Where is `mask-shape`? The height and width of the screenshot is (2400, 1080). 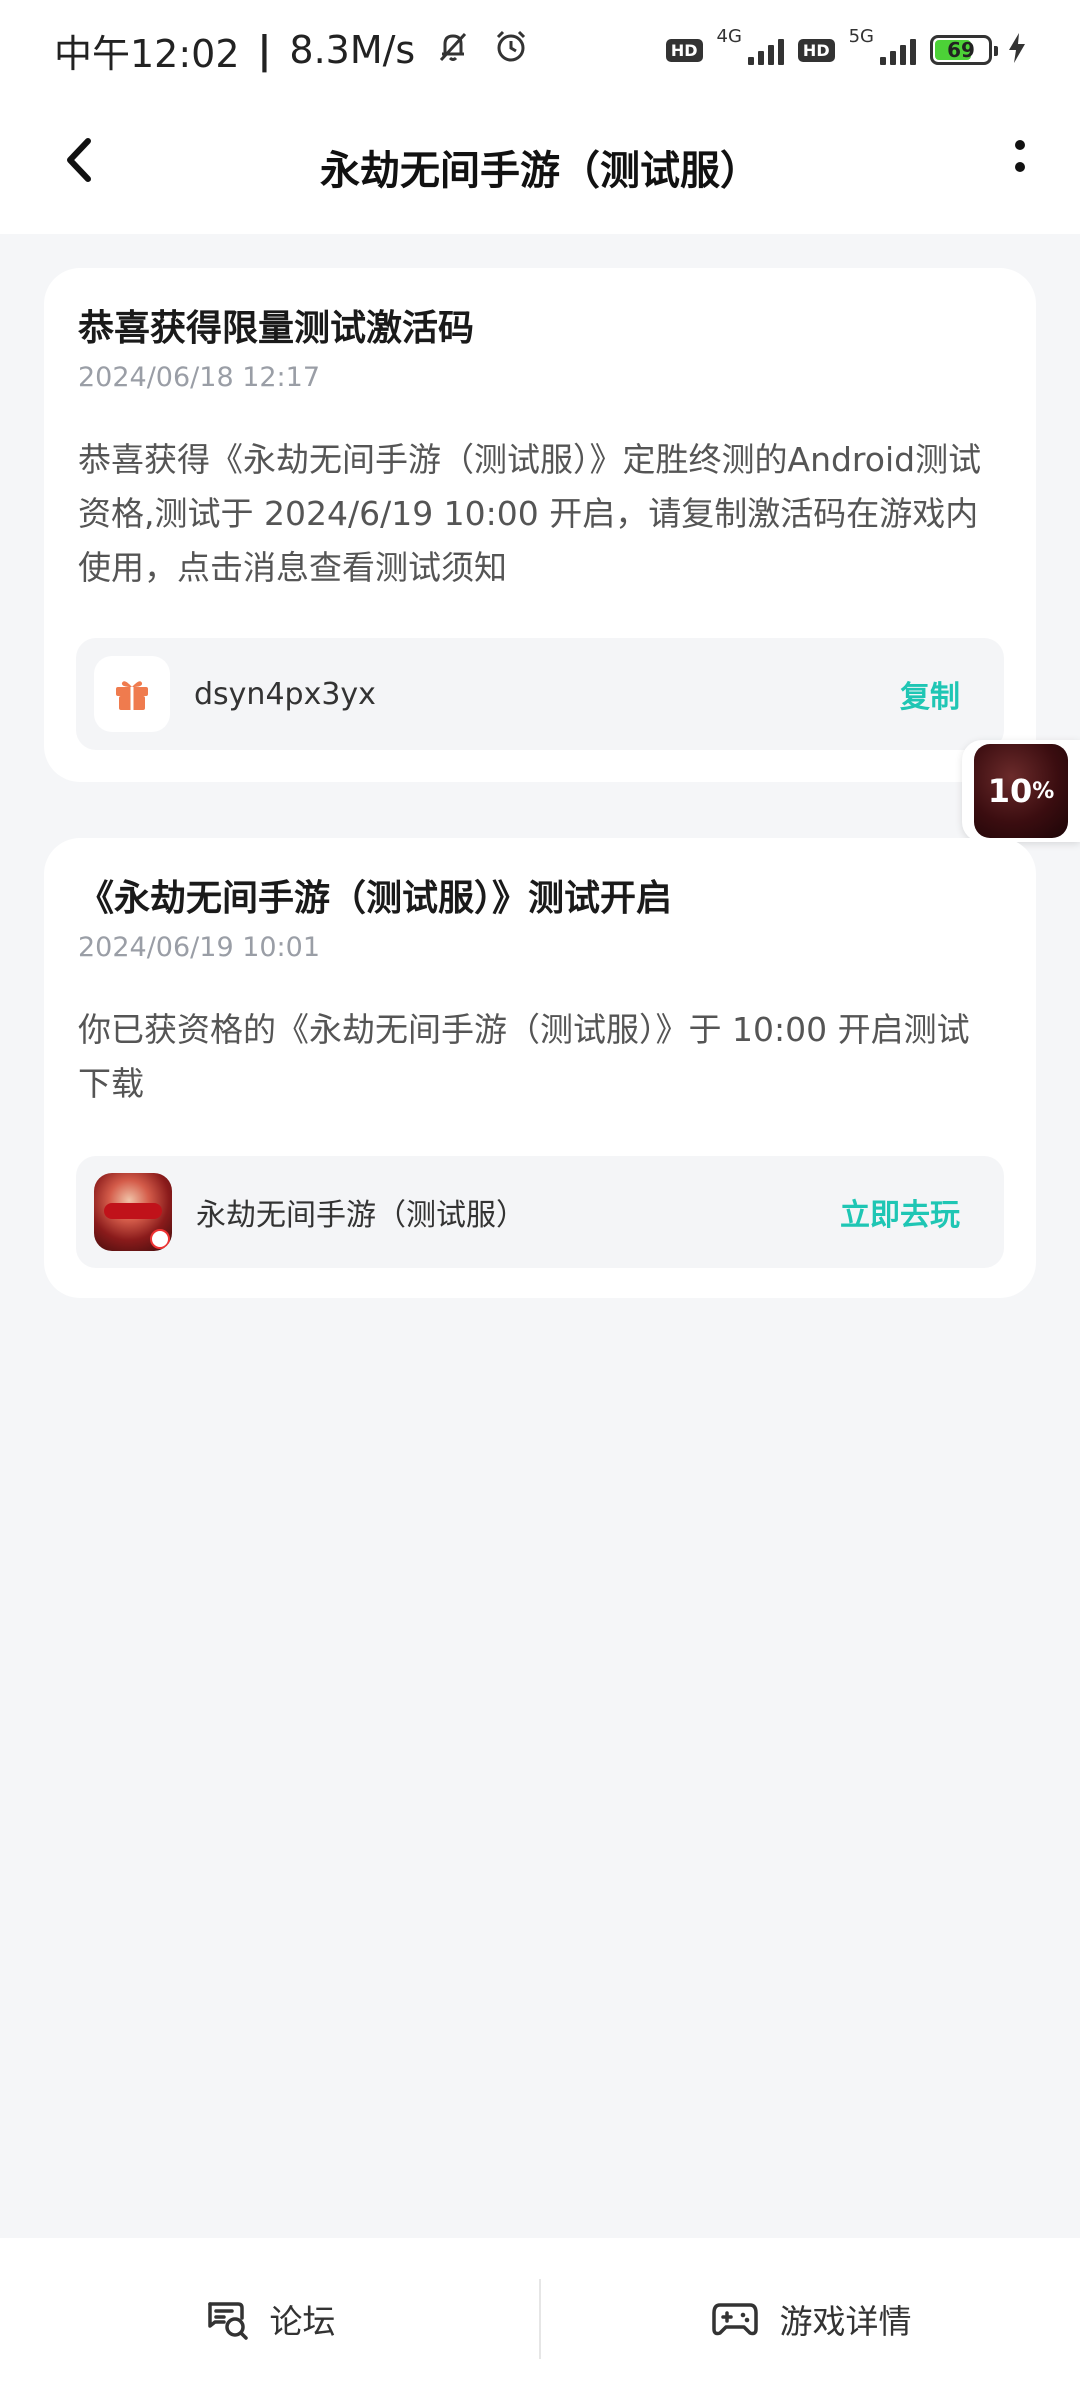
mask-shape is located at coordinates (133, 1211).